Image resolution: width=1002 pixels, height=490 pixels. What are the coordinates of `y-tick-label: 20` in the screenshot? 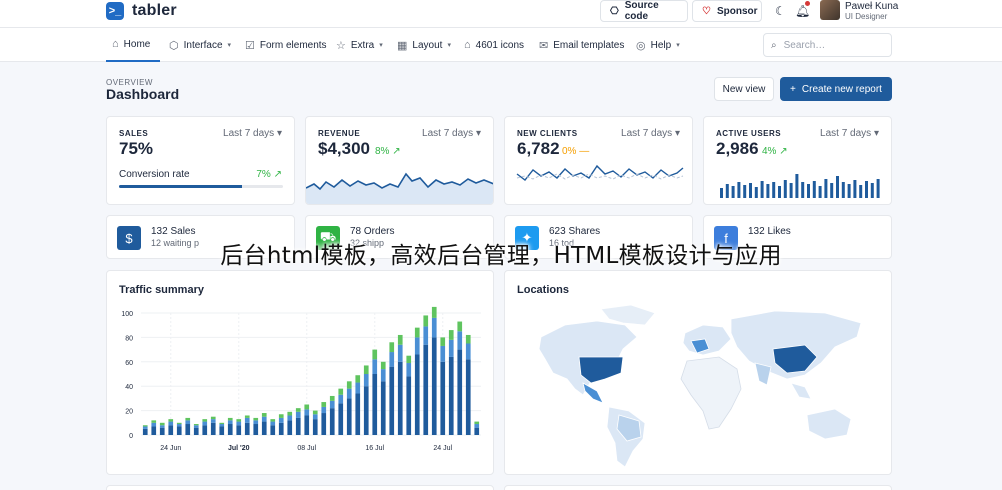 It's located at (129, 412).